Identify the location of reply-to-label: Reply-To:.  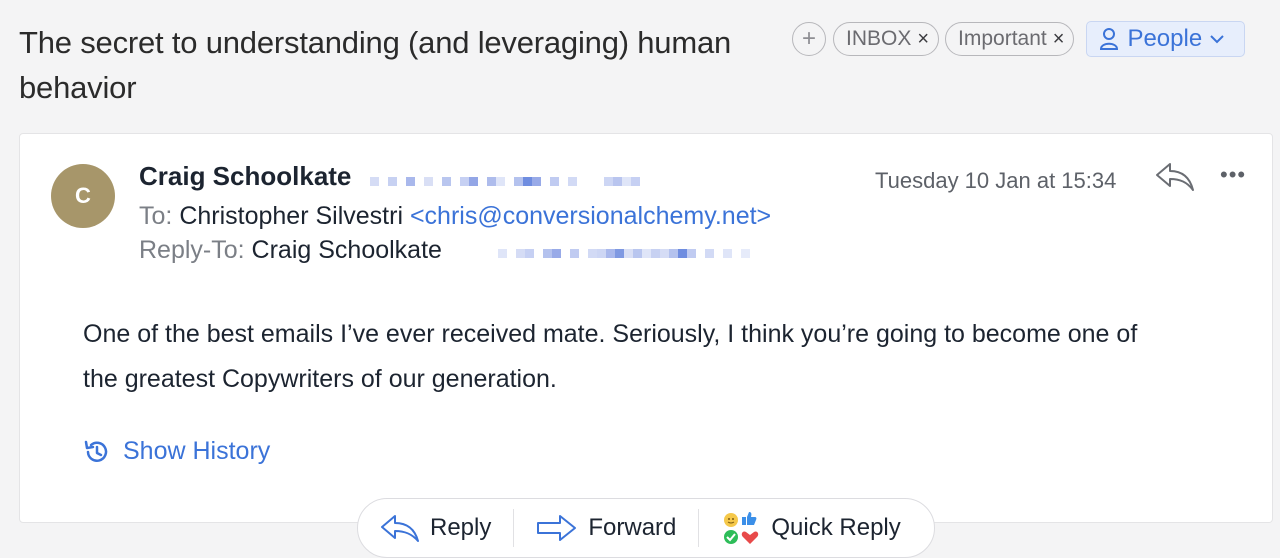
(192, 250).